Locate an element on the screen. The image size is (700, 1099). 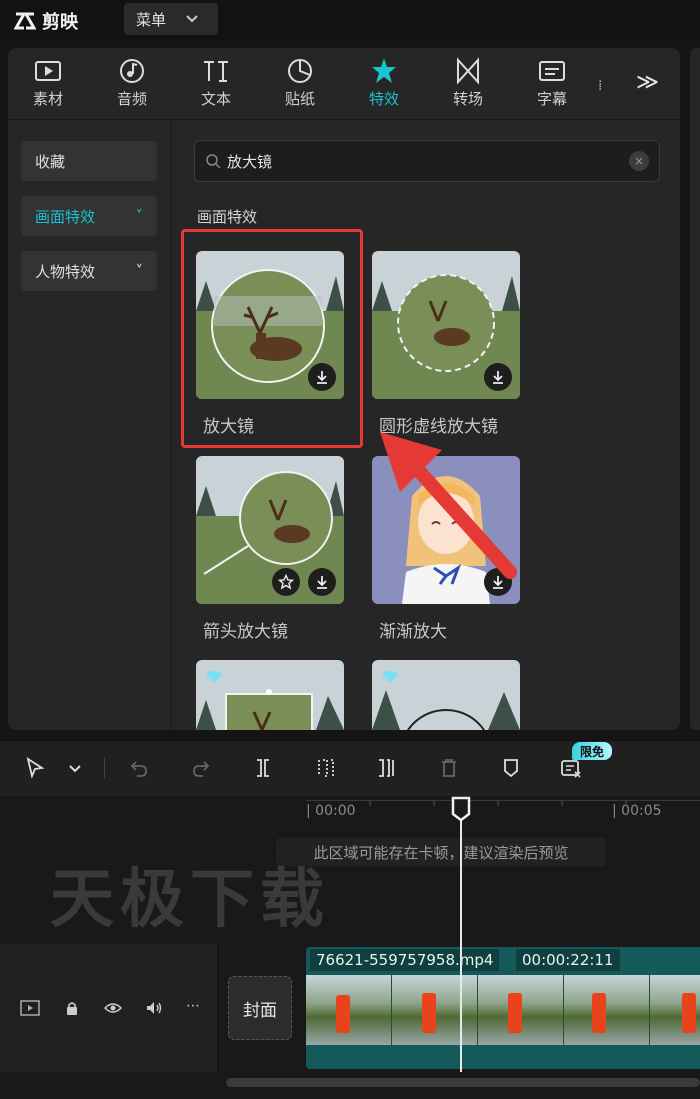
undo-button is located at coordinates (139, 768).